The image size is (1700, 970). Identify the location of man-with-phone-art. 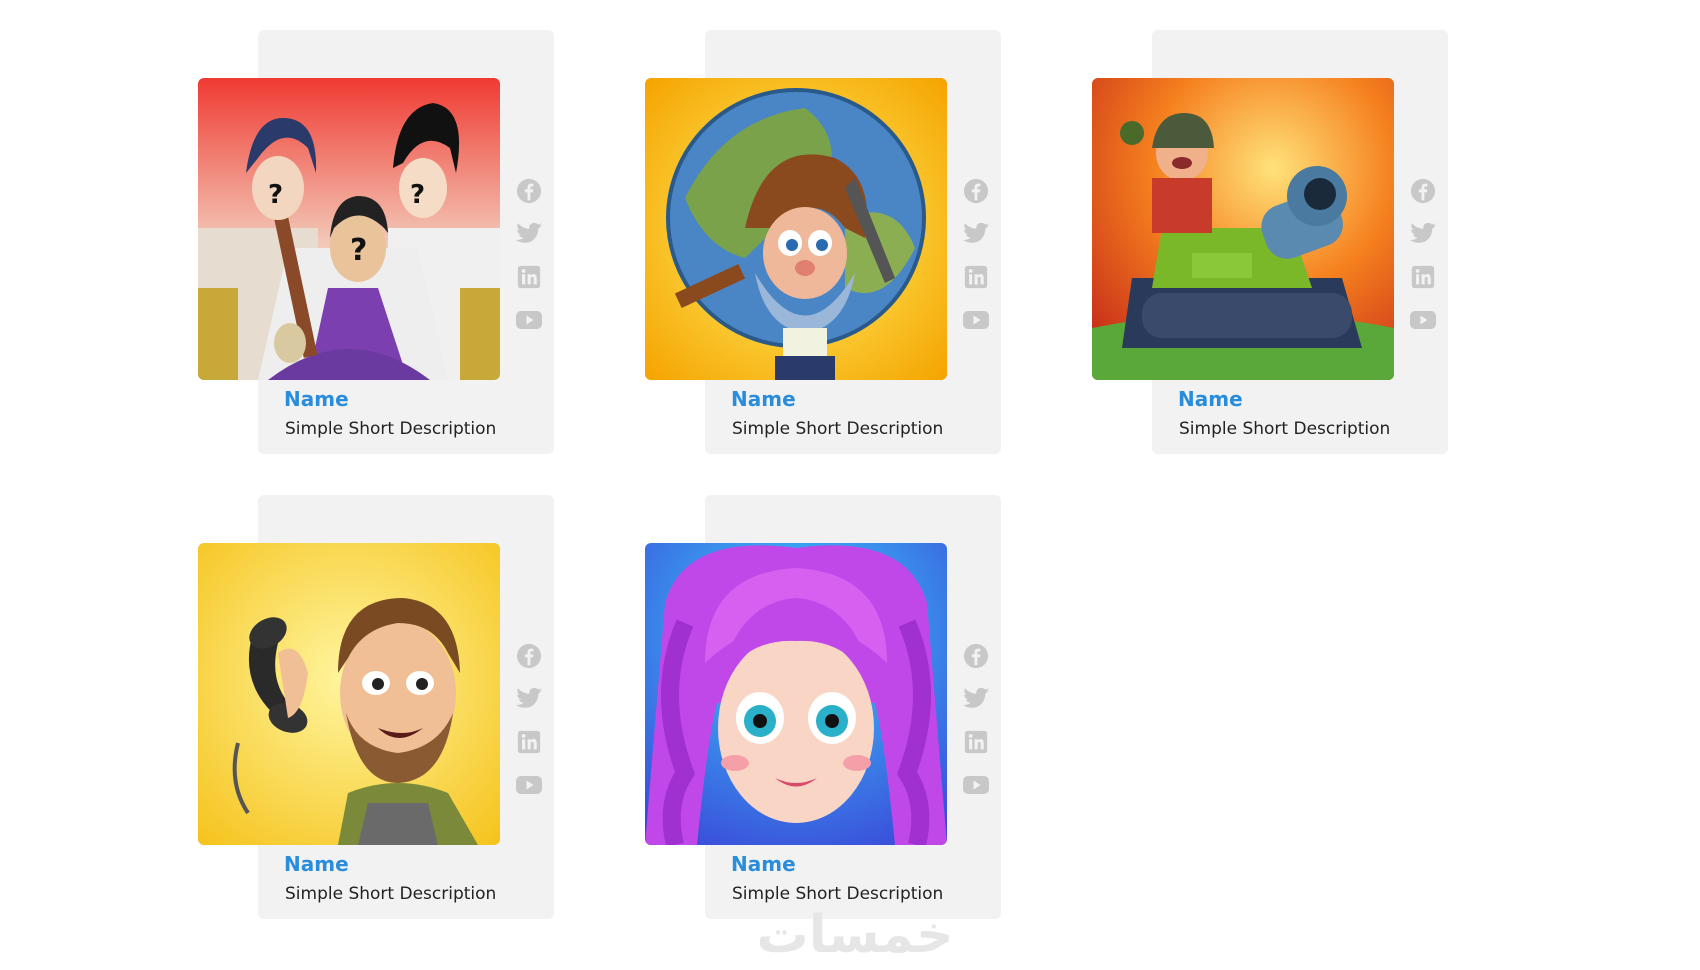
(349, 694).